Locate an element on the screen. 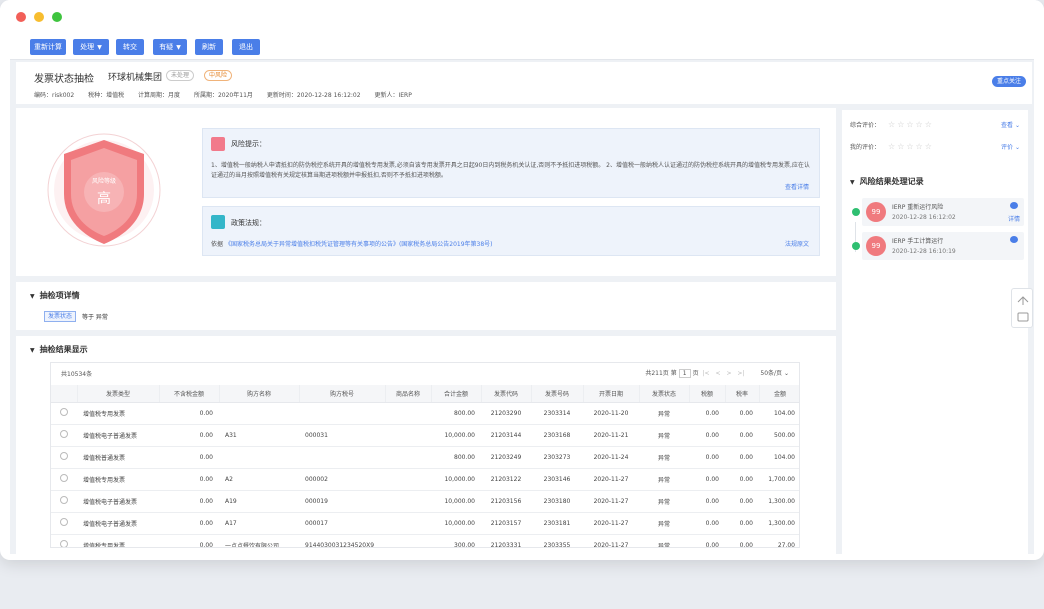 Image resolution: width=1044 pixels, height=609 pixels. process-label: 处理 is located at coordinates (87, 47).